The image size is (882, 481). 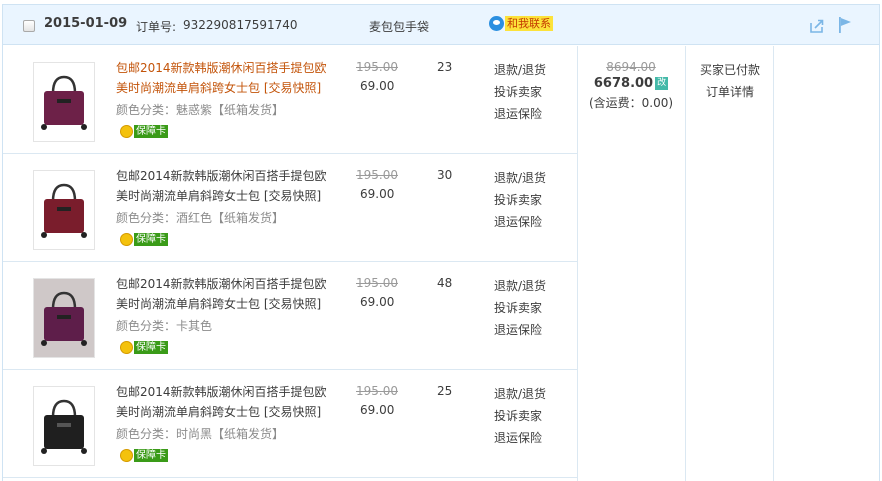 I want to click on quantity: 23, so click(x=445, y=67).